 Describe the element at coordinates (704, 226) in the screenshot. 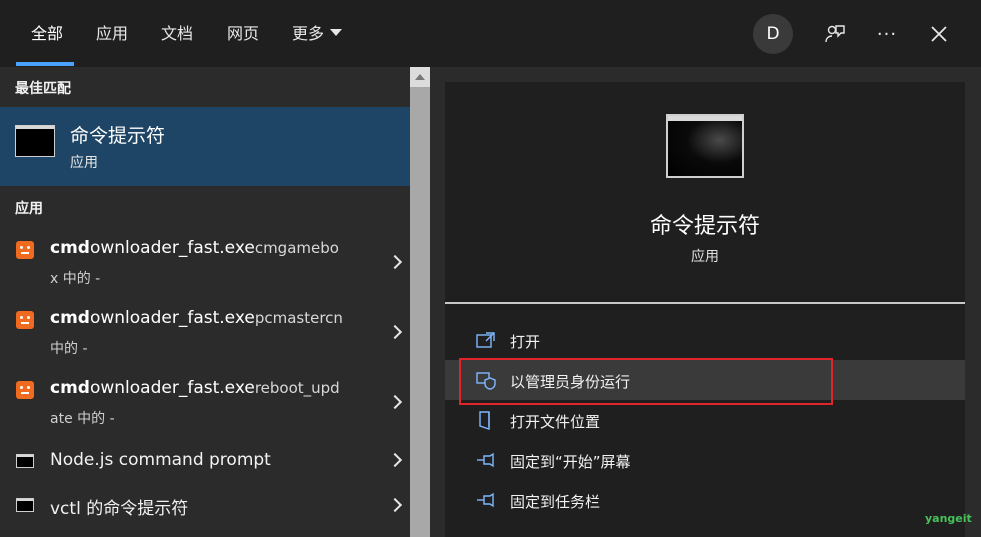

I see `detail-title: 命令提示符` at that location.